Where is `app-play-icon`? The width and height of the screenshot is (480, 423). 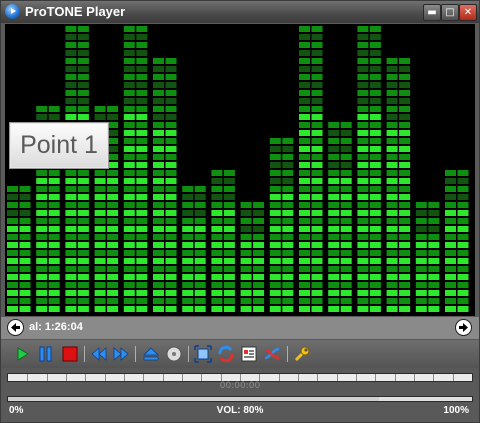 app-play-icon is located at coordinates (12, 11).